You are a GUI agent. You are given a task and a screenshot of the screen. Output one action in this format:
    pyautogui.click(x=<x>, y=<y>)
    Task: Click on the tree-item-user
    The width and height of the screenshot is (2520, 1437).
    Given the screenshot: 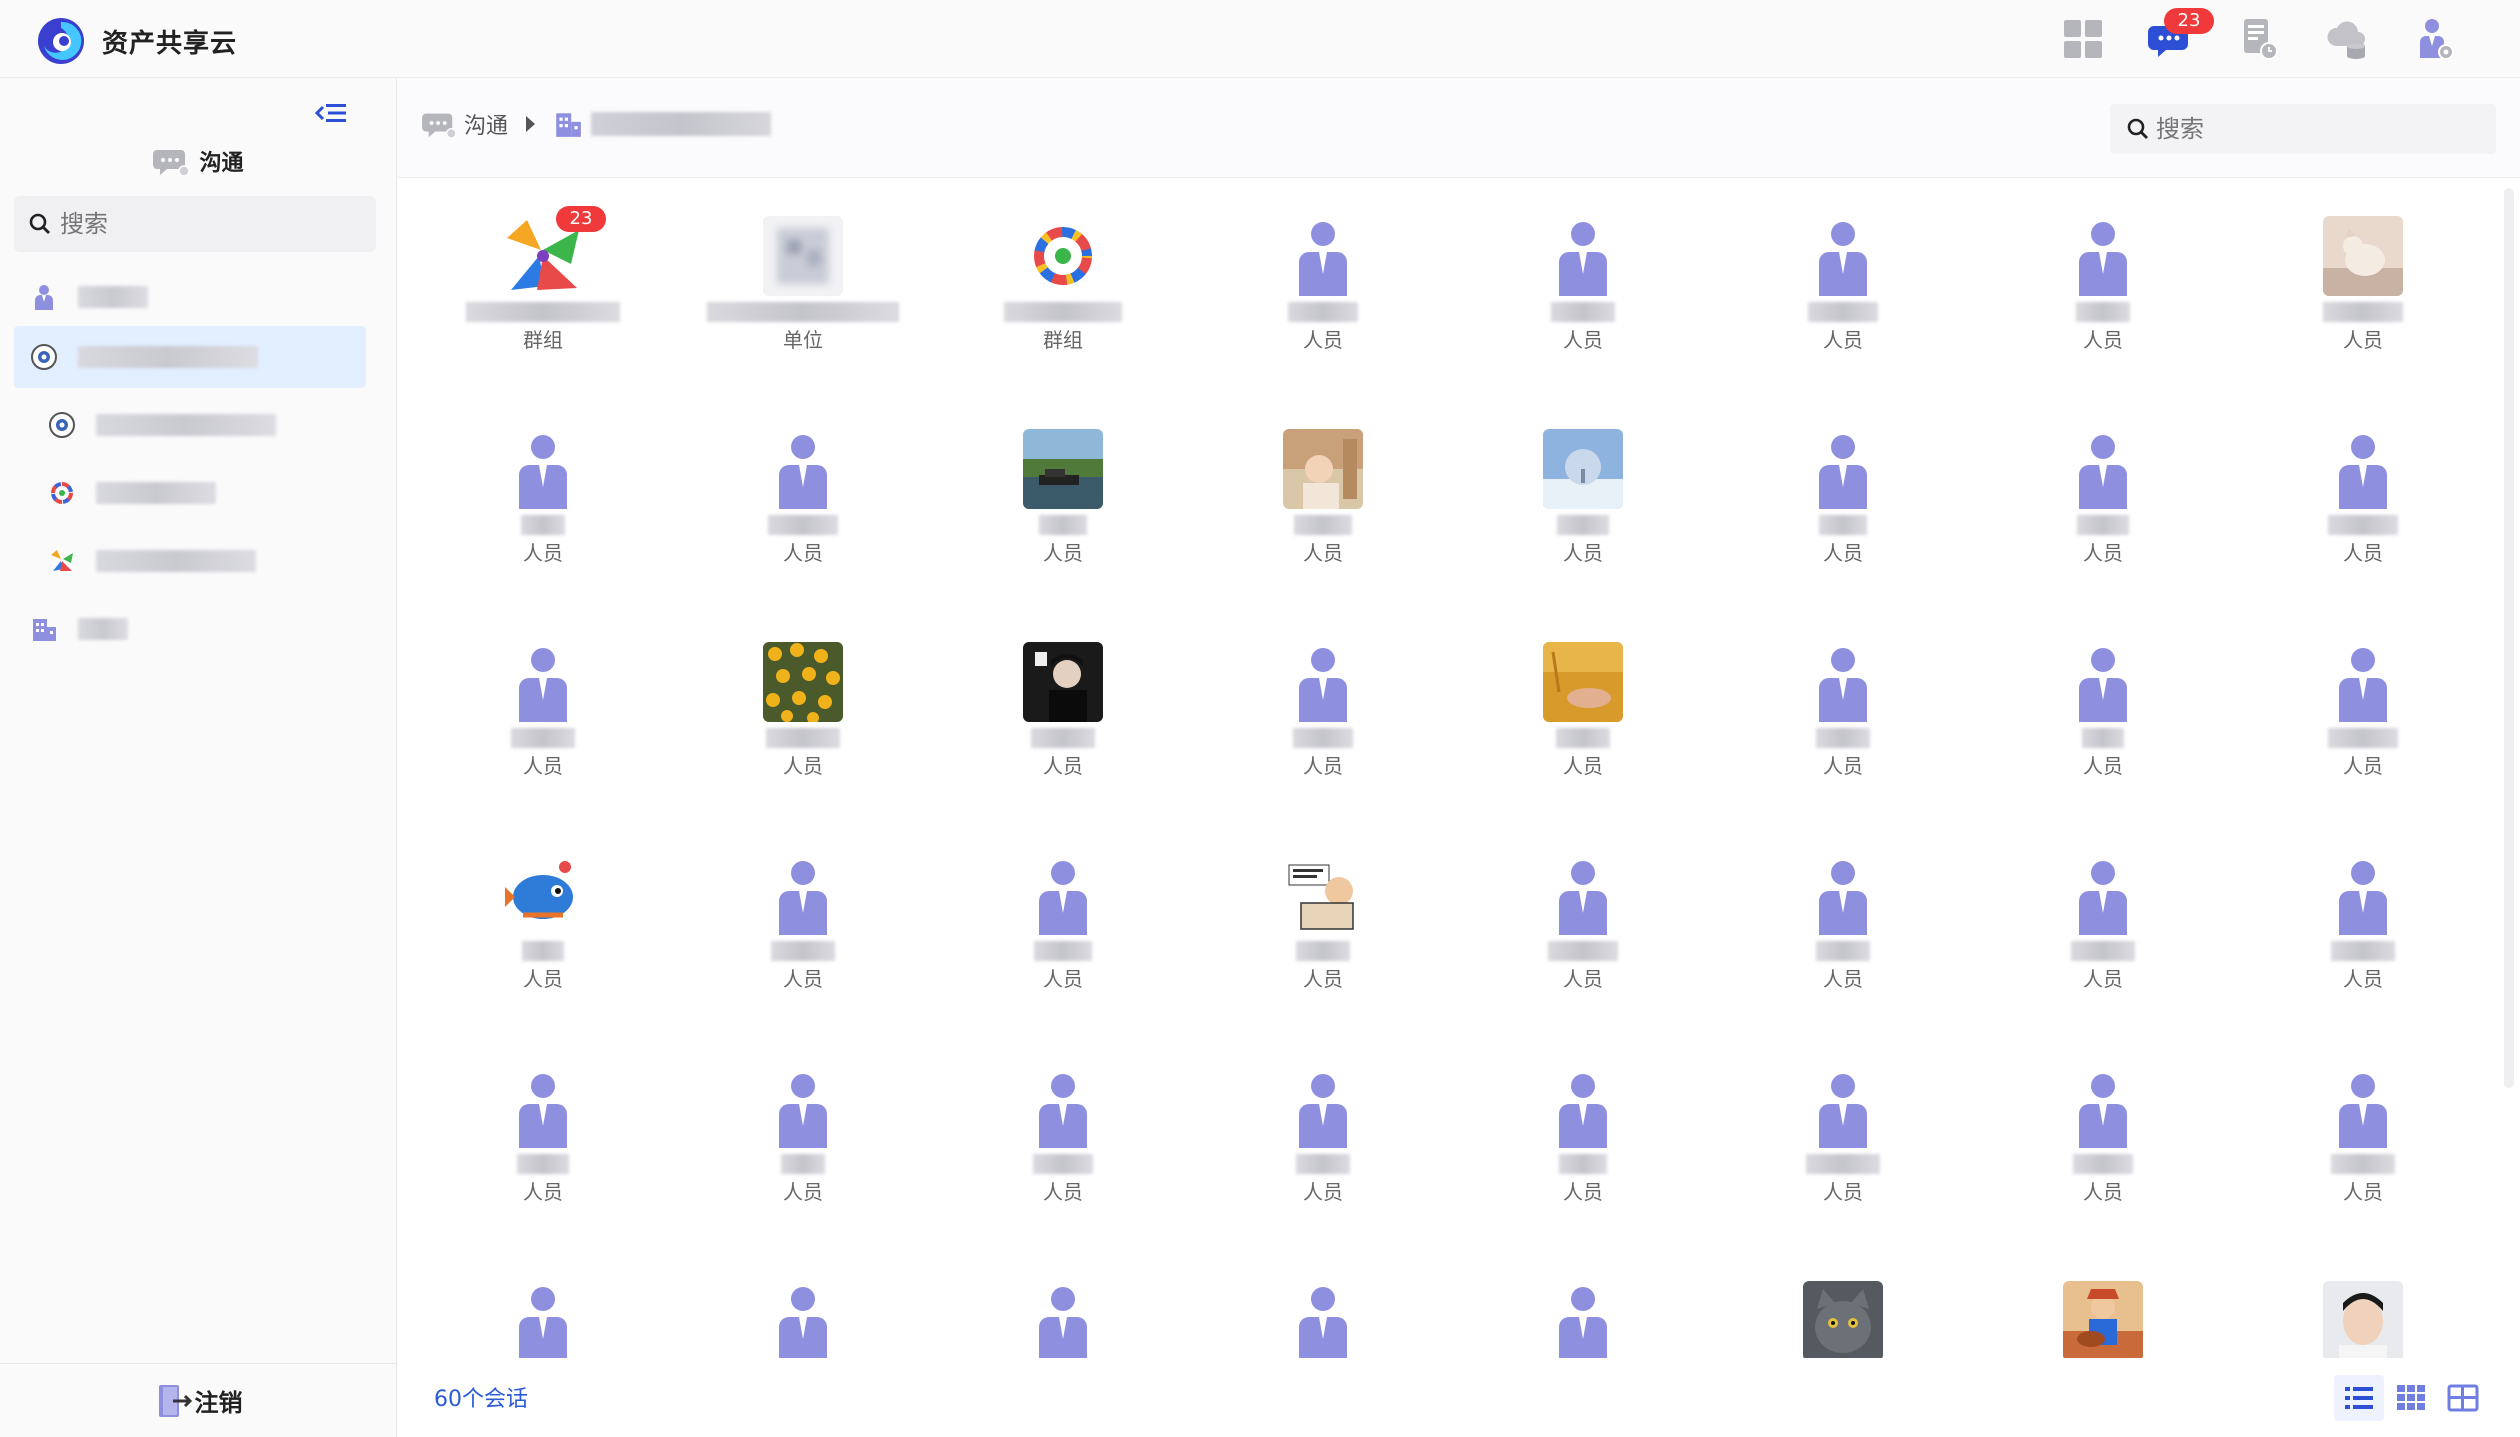 What is the action you would take?
    pyautogui.click(x=190, y=297)
    